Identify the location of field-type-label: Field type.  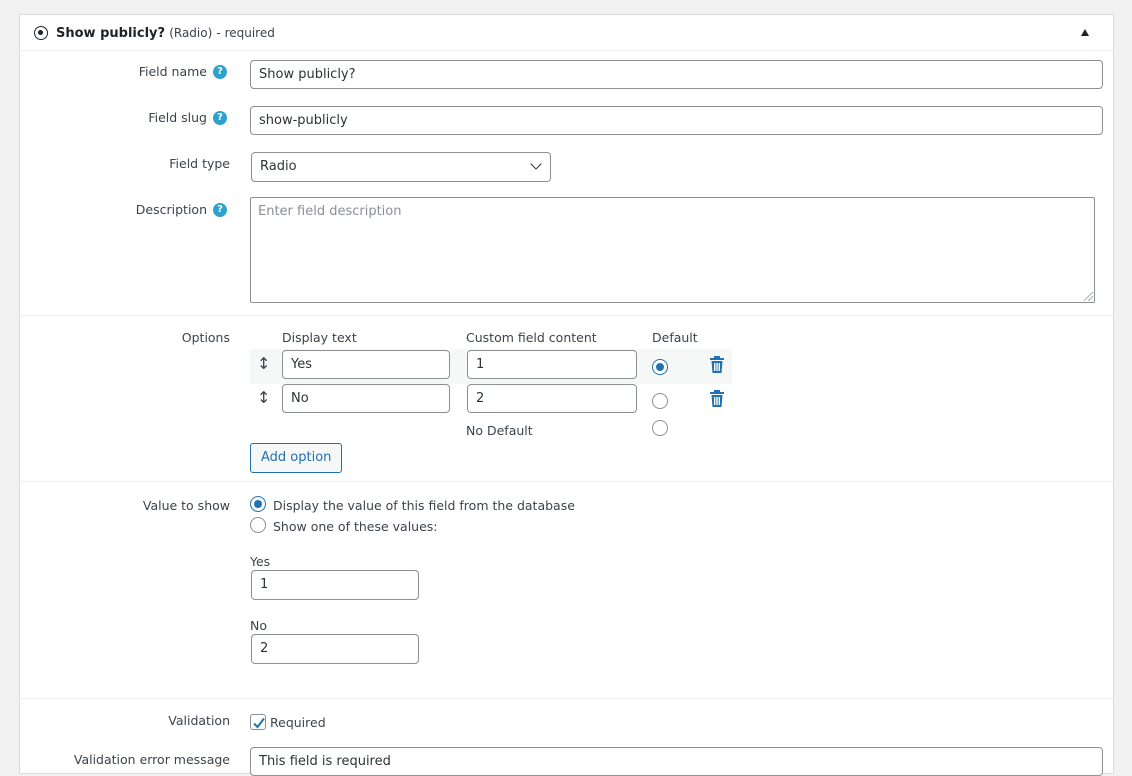
(199, 163).